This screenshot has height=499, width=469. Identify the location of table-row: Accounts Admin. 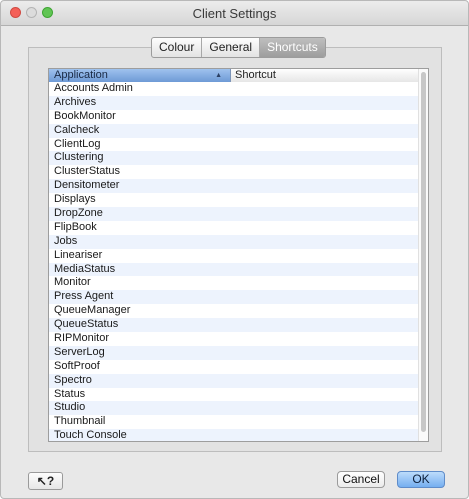
(234, 89).